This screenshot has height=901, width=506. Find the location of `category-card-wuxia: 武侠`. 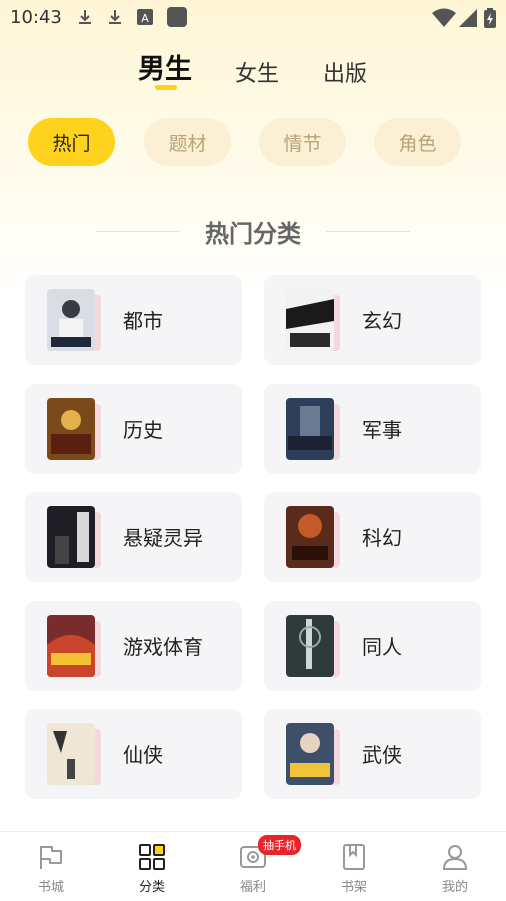

category-card-wuxia: 武侠 is located at coordinates (372, 754).